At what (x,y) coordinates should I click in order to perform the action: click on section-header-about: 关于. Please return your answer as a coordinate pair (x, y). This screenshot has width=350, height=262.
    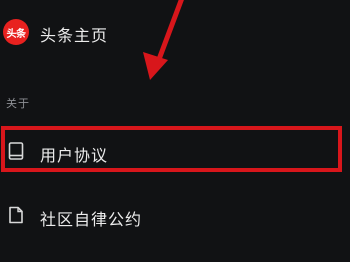
    Looking at the image, I should click on (18, 103).